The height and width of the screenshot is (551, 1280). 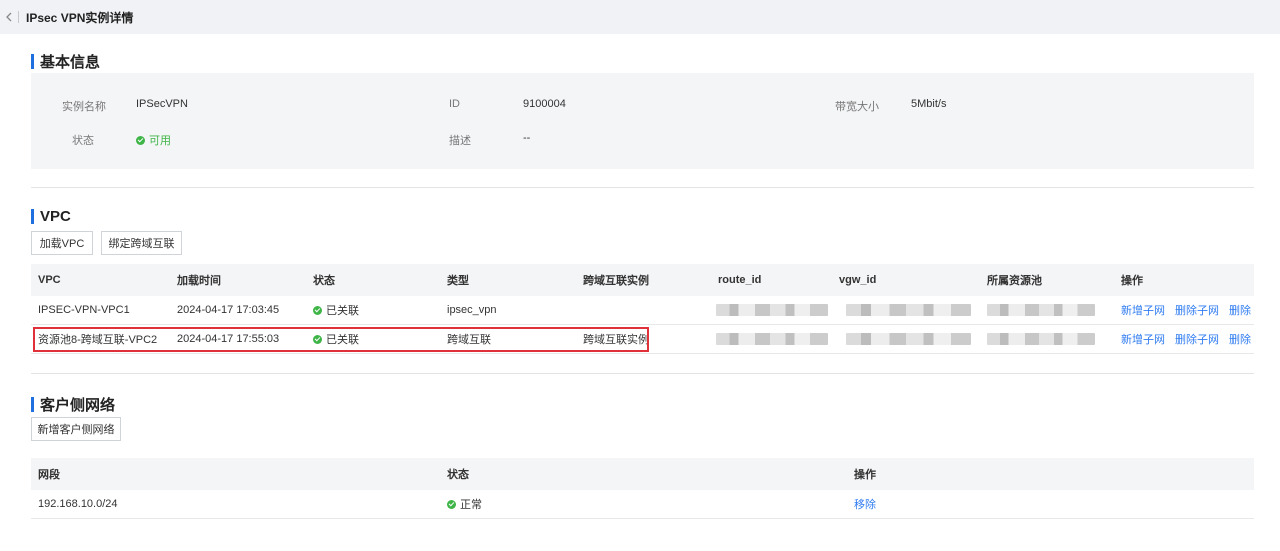 I want to click on column-header-type: 类型, so click(x=458, y=281).